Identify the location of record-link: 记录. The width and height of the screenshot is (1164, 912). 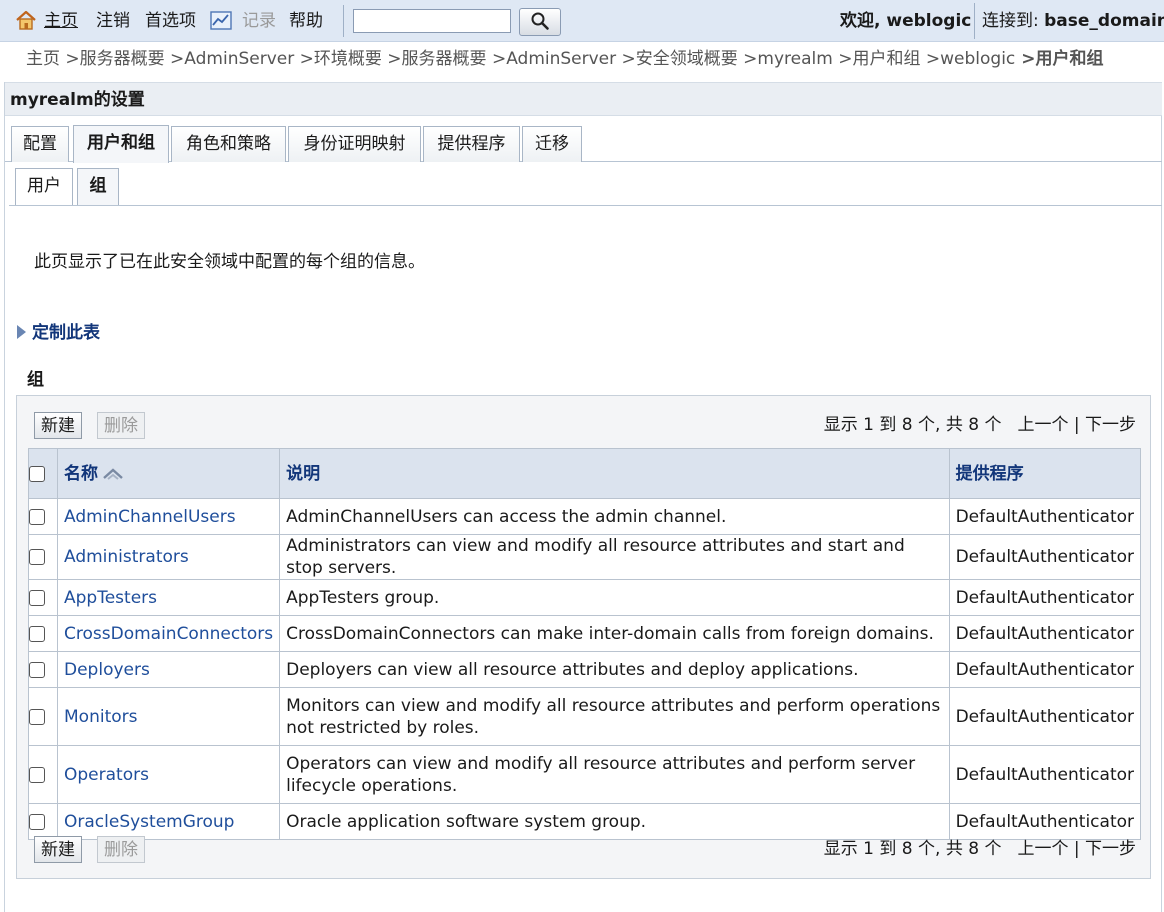
(259, 21).